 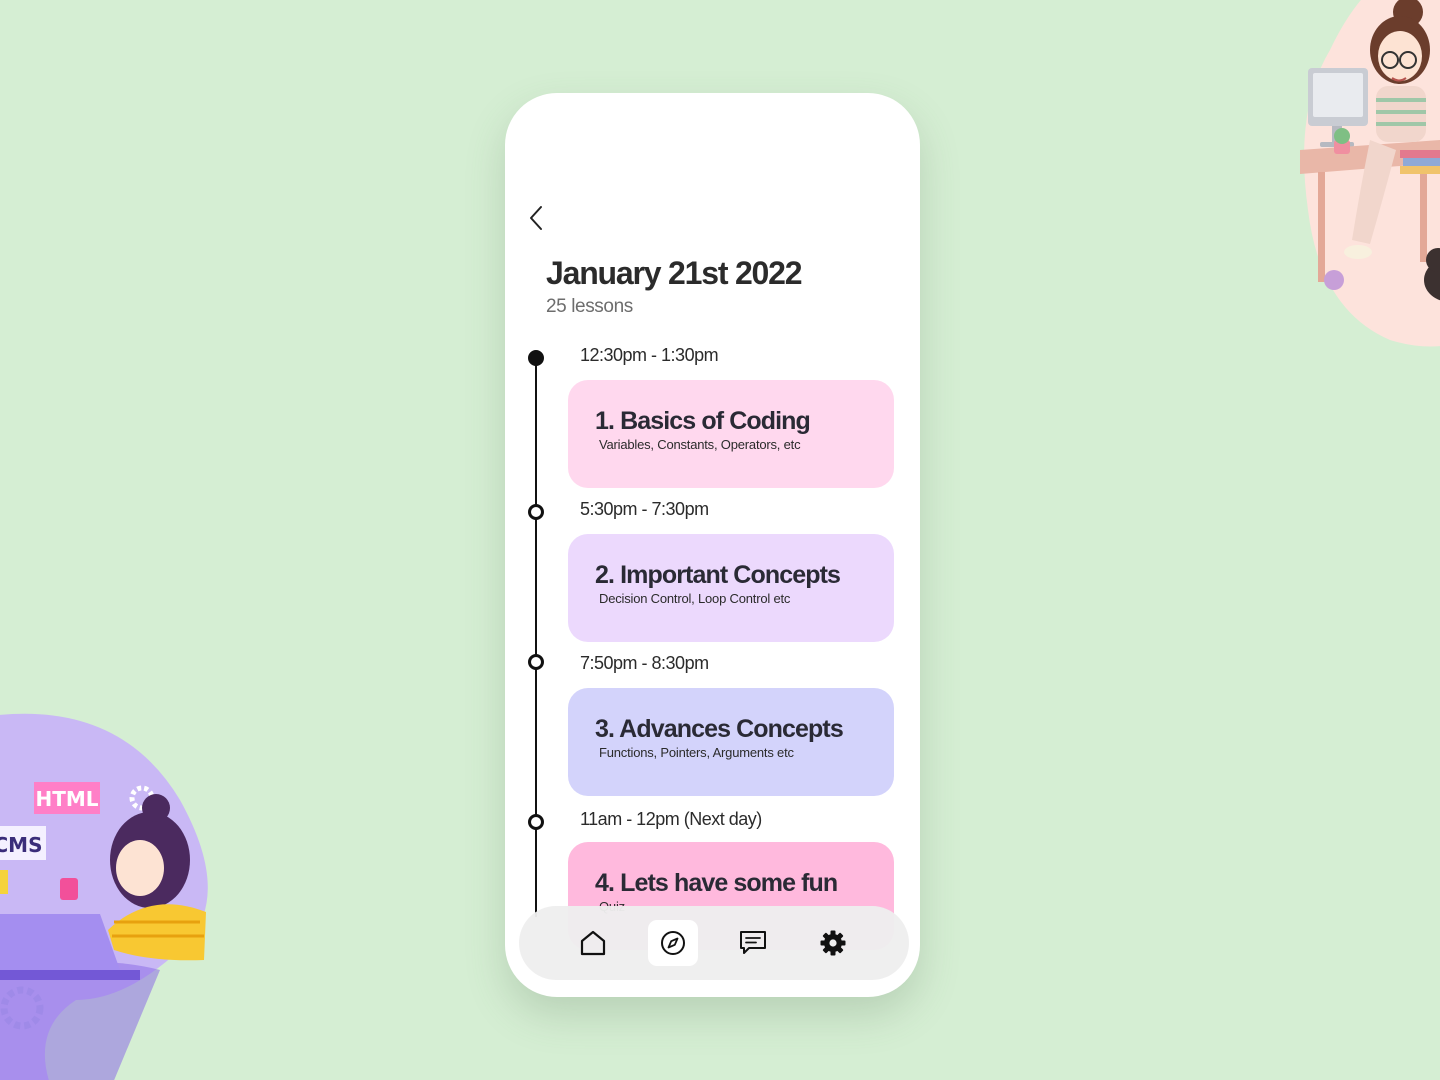 I want to click on nav-messages-button, so click(x=753, y=943).